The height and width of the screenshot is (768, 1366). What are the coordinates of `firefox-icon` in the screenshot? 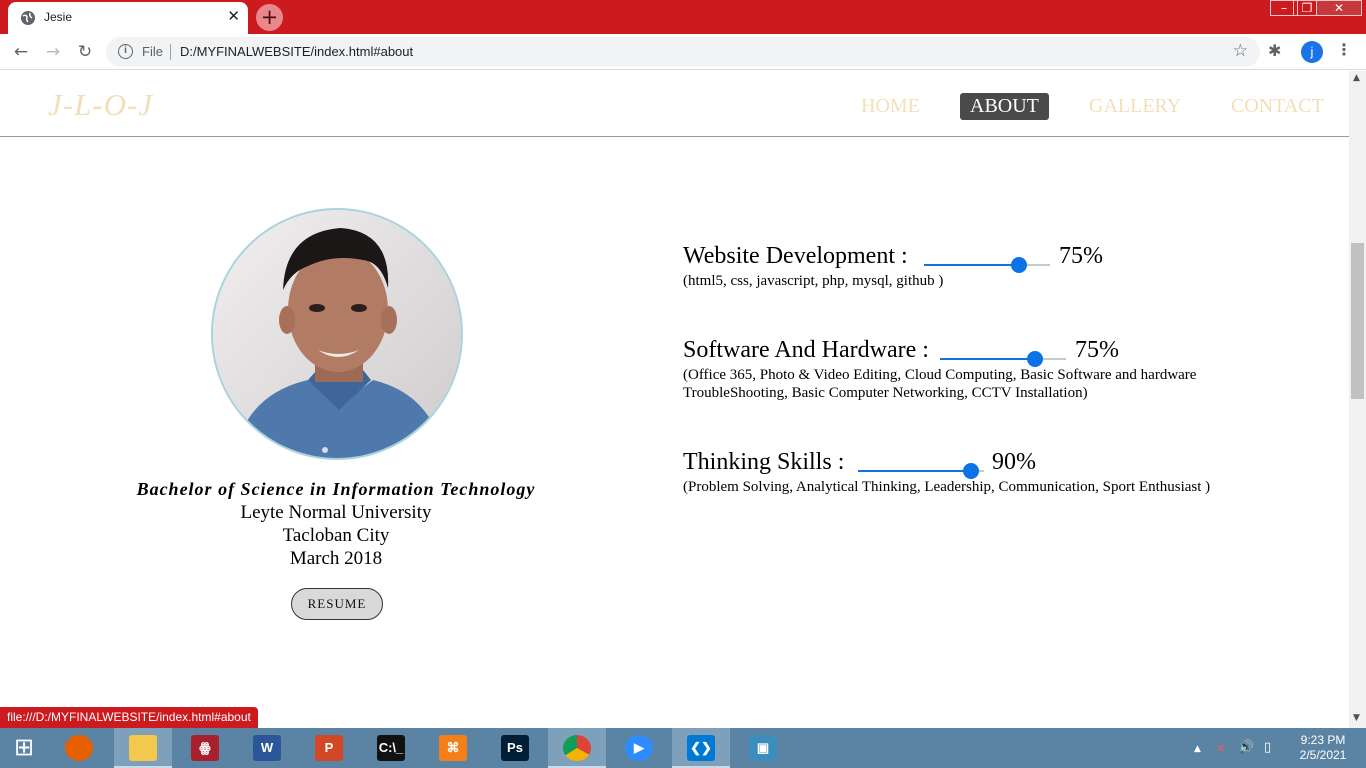 It's located at (79, 748).